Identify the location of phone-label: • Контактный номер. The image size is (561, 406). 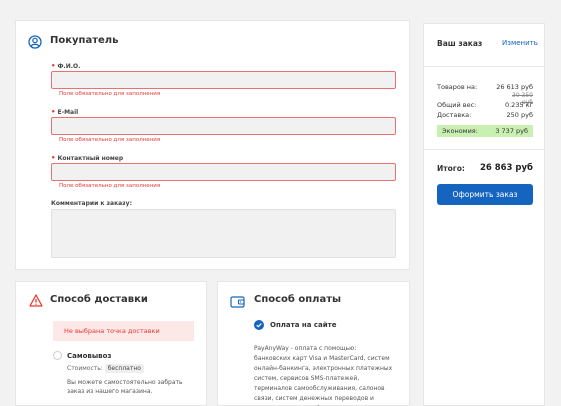
(87, 158).